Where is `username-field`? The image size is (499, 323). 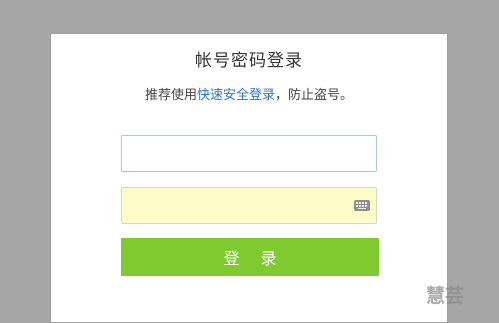
username-field is located at coordinates (249, 153).